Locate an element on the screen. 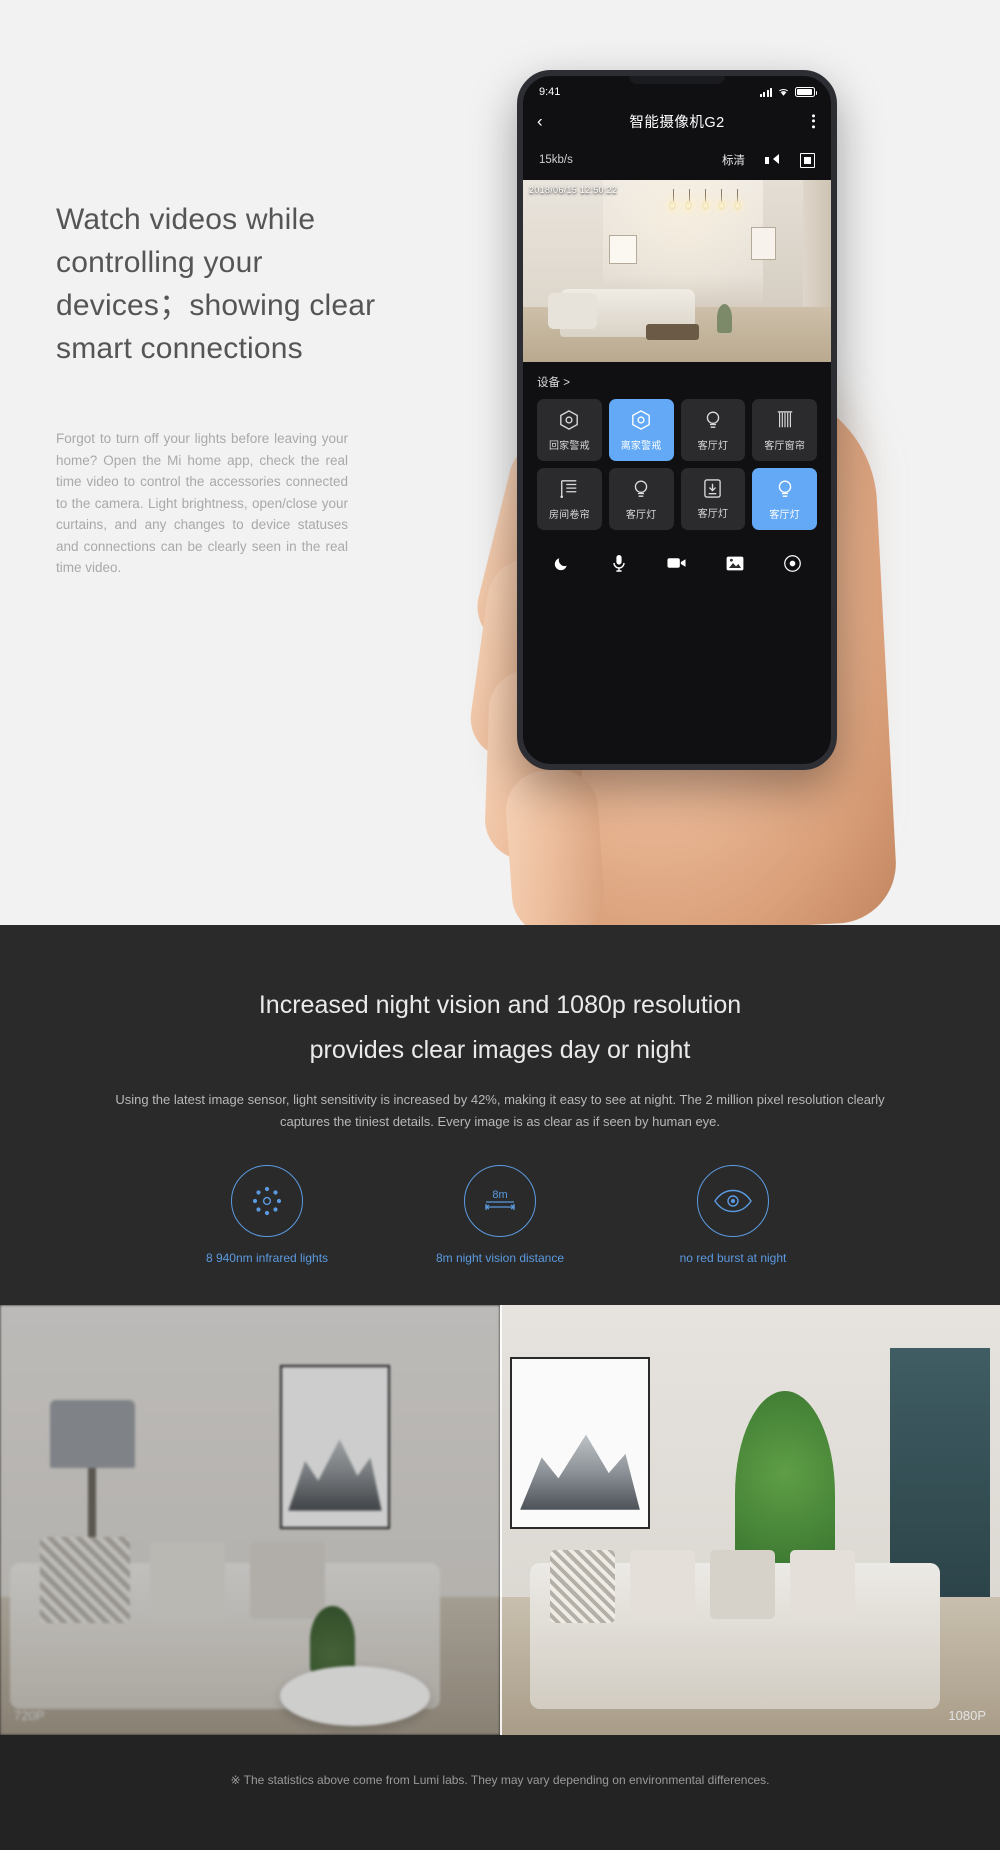 The width and height of the screenshot is (1000, 1850). tile-label: 回家警戒 is located at coordinates (569, 446).